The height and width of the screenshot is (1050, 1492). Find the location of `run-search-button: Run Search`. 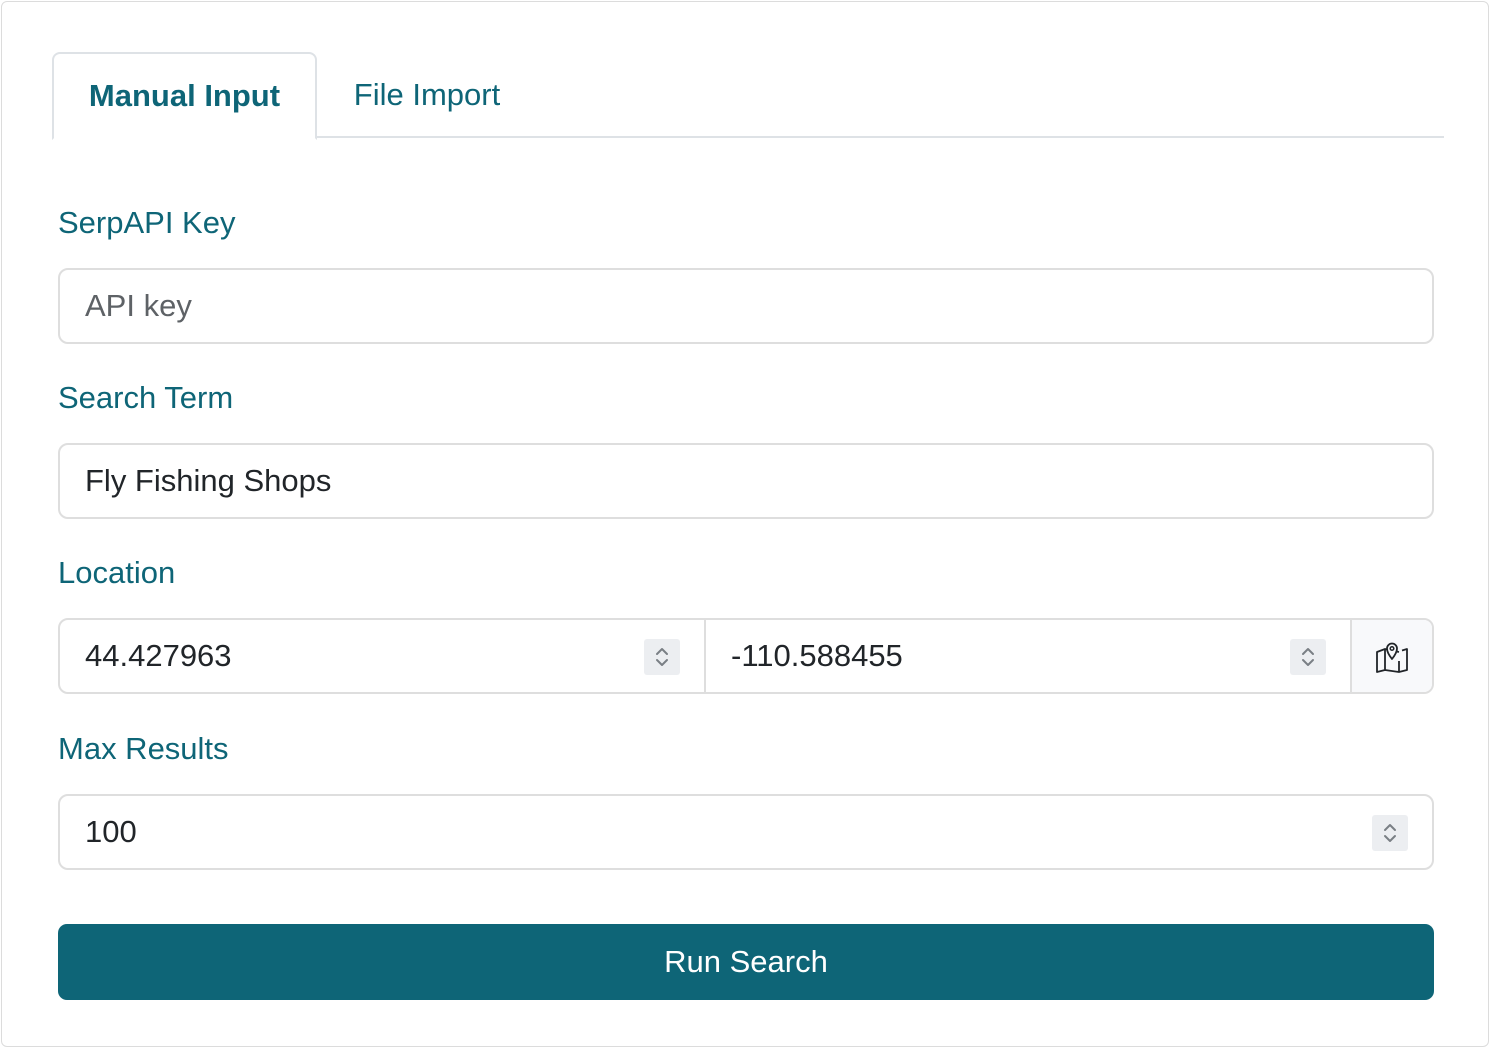

run-search-button: Run Search is located at coordinates (746, 962).